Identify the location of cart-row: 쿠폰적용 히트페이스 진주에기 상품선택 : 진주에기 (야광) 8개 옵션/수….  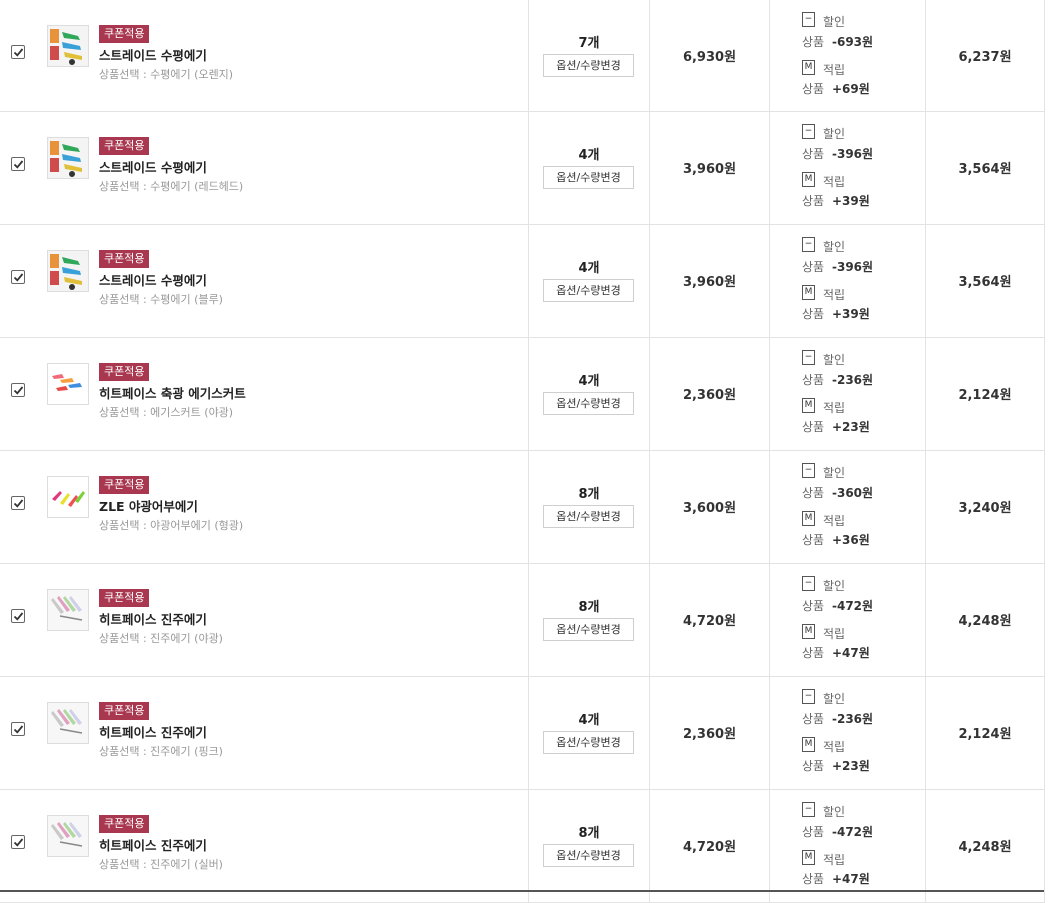
(522, 620).